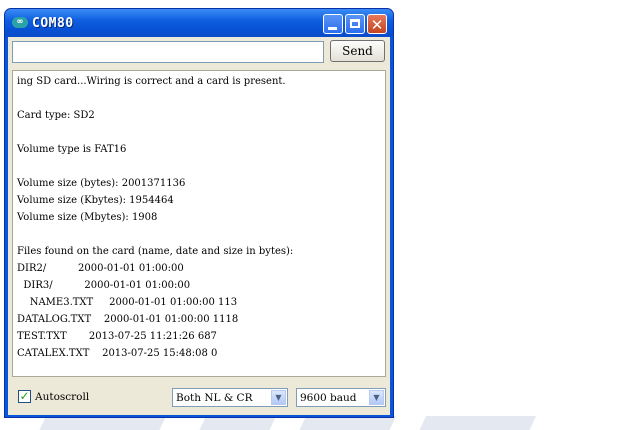 The width and height of the screenshot is (632, 430). I want to click on status-footer: ✓ Autoscroll Both NL & CR ▼ 9600 baud ▼, so click(199, 398).